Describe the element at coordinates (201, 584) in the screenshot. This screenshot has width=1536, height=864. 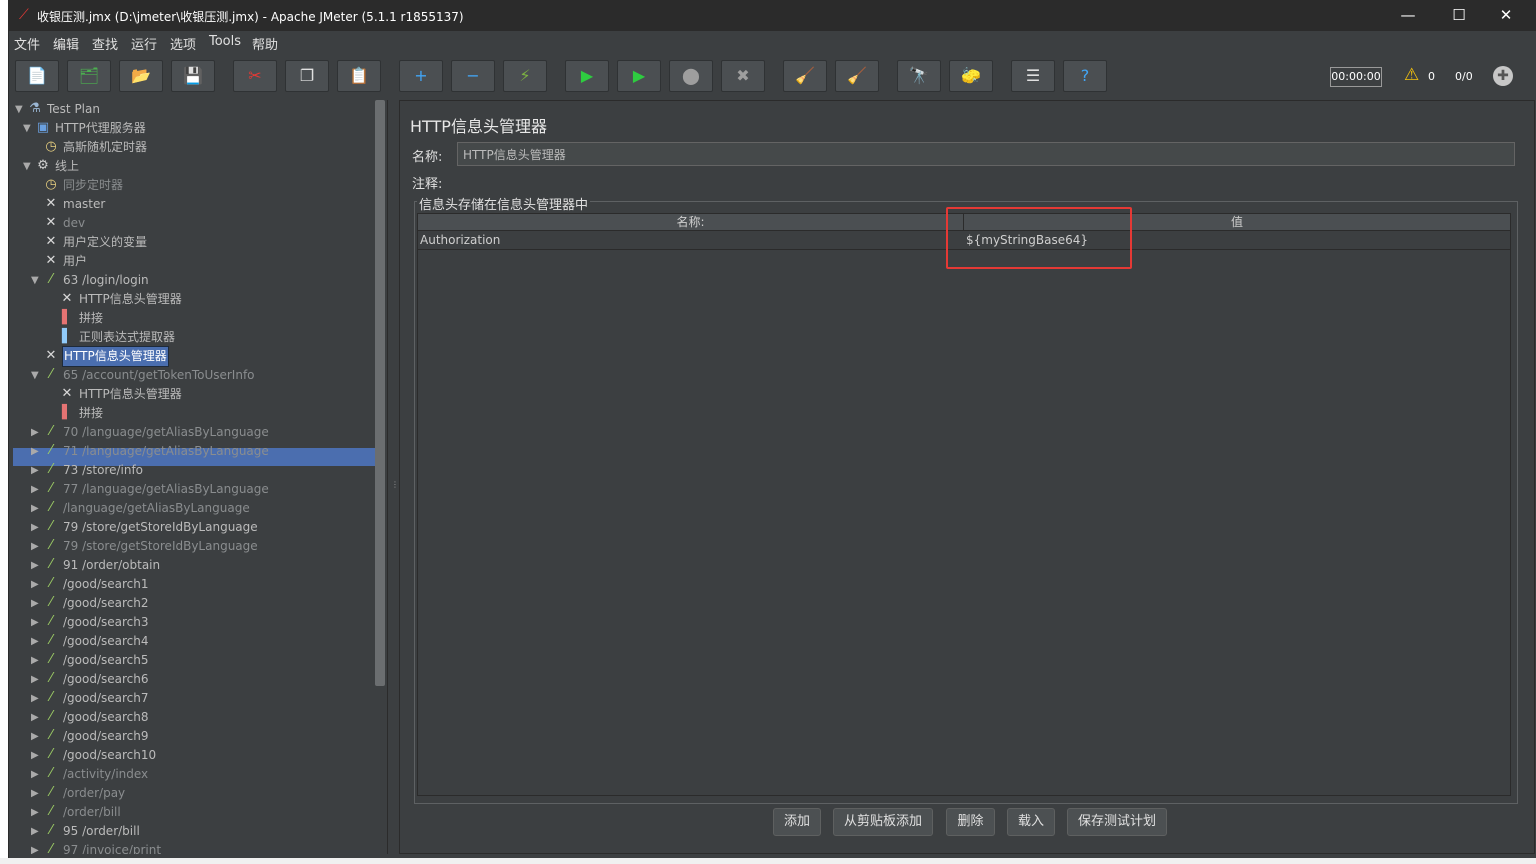
I see `tree-node: ▶ ⁄ /good/search1` at that location.